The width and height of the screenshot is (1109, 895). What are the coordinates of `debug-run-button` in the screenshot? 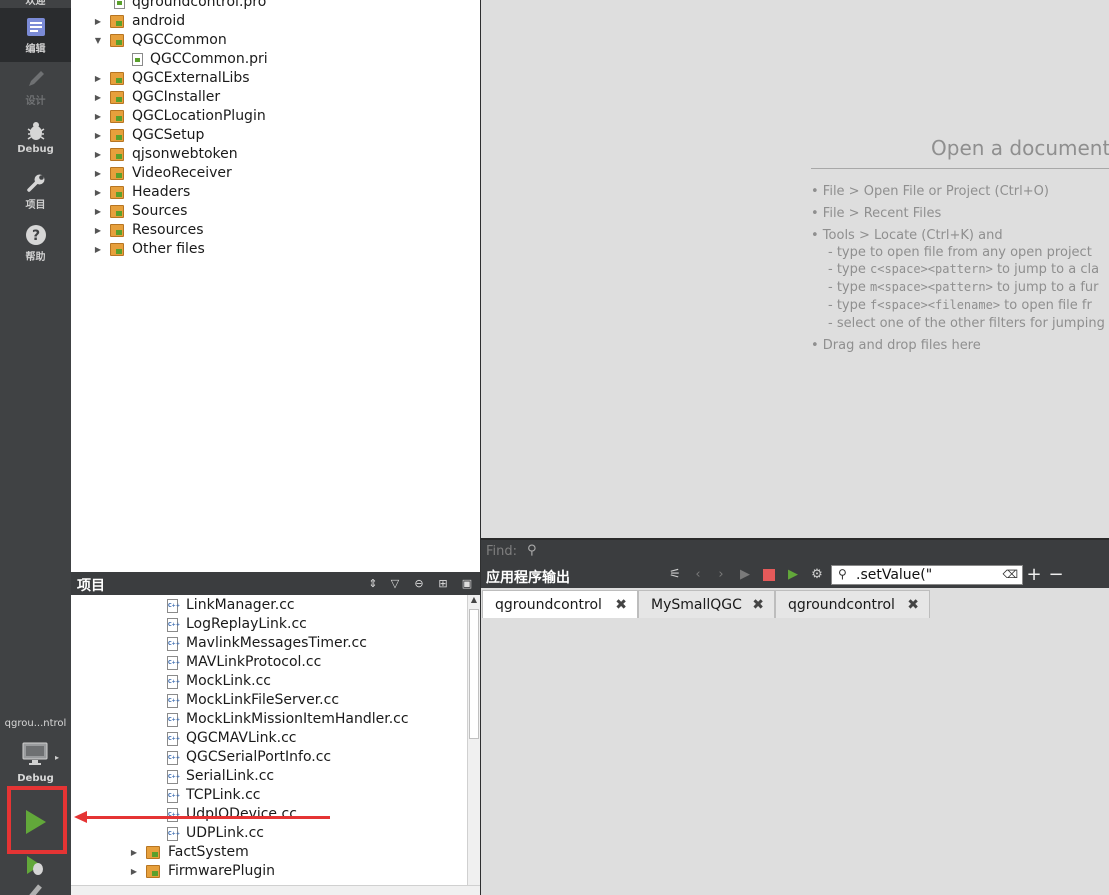 It's located at (37, 866).